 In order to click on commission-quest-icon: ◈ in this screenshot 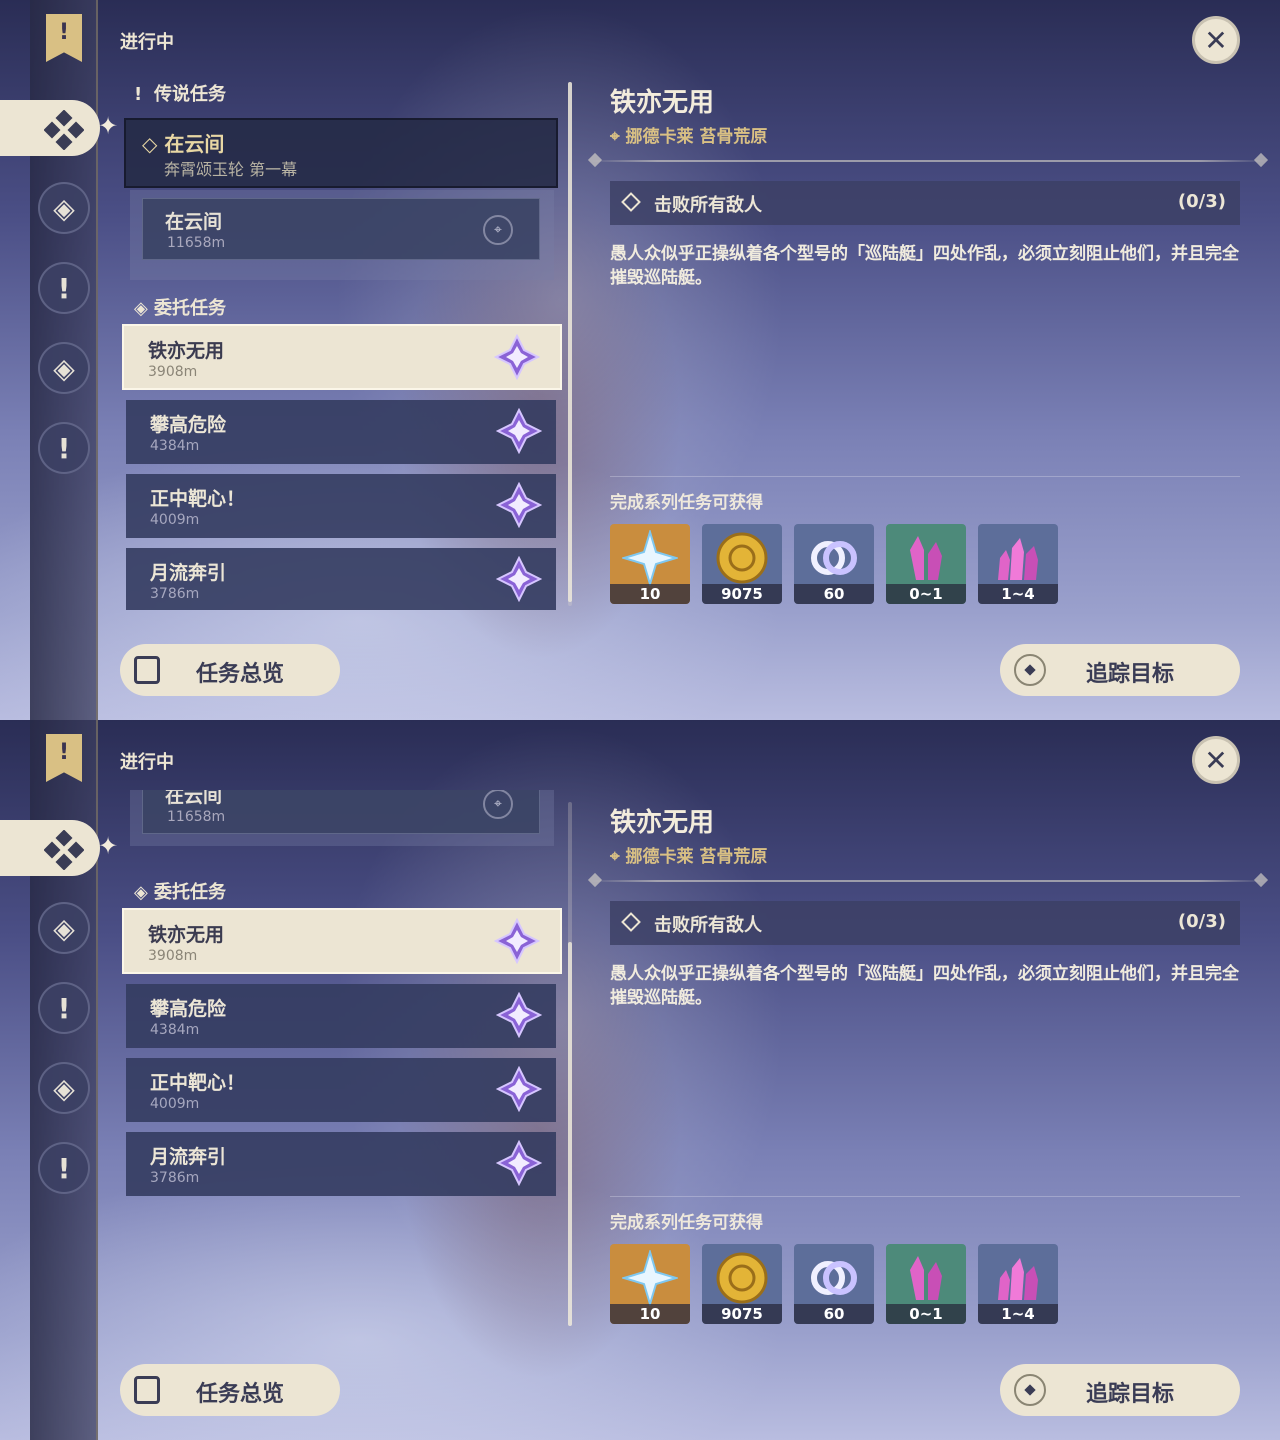, I will do `click(64, 368)`.